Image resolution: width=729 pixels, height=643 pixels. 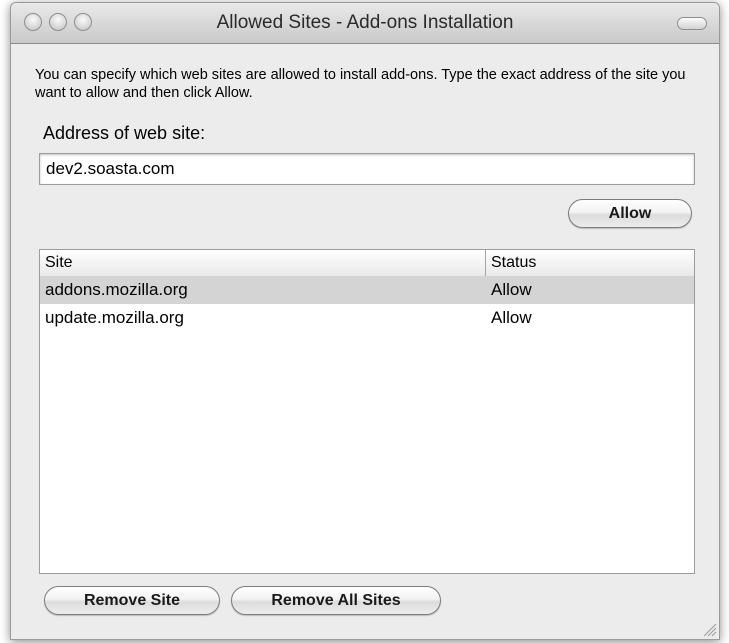 I want to click on row-site: update.mozilla.org, so click(x=114, y=317).